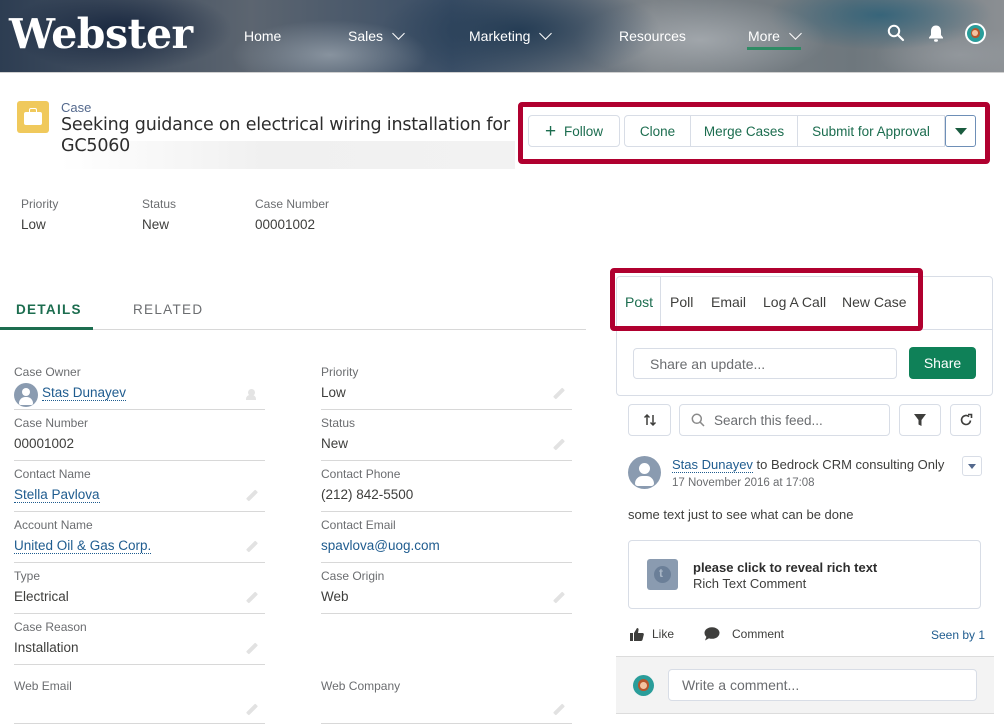 The image size is (1004, 728). Describe the element at coordinates (446, 588) in the screenshot. I see `field-case-origin: Case Origin Web` at that location.